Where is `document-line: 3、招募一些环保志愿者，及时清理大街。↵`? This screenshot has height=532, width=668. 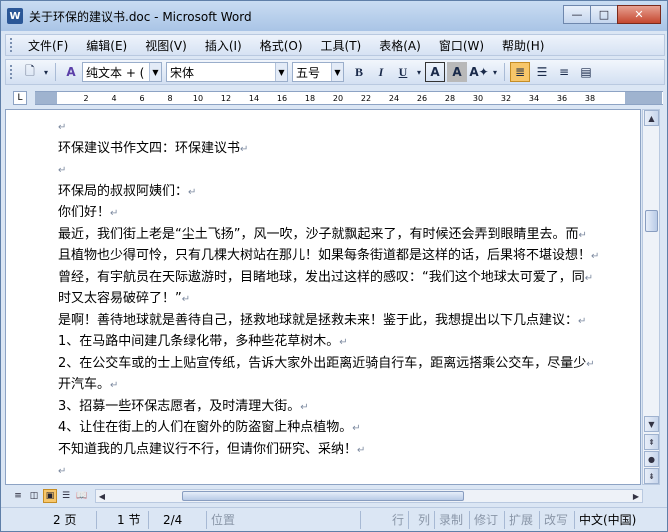
document-line: 3、招募一些环保志愿者，及时清理大街。↵ is located at coordinates (341, 407).